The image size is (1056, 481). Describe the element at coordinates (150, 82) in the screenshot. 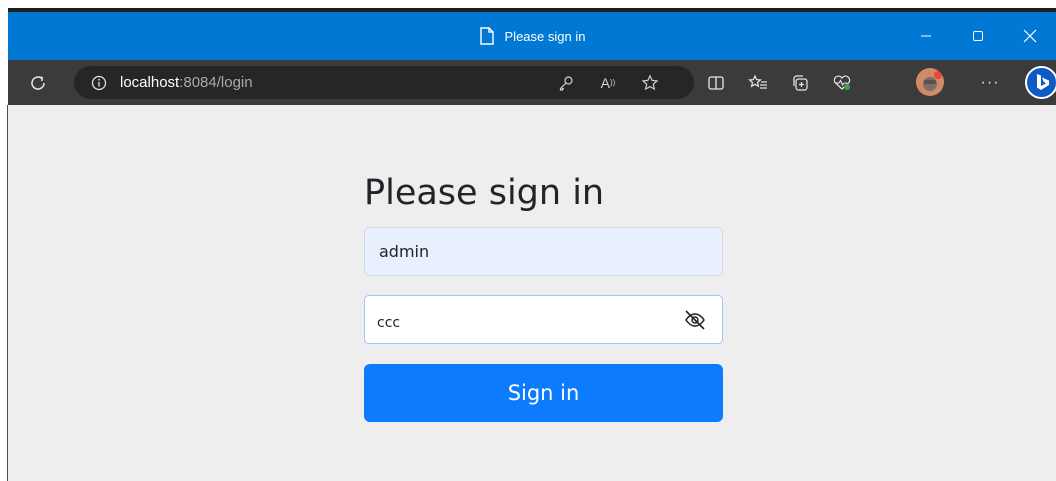

I see `url-host: localhost` at that location.